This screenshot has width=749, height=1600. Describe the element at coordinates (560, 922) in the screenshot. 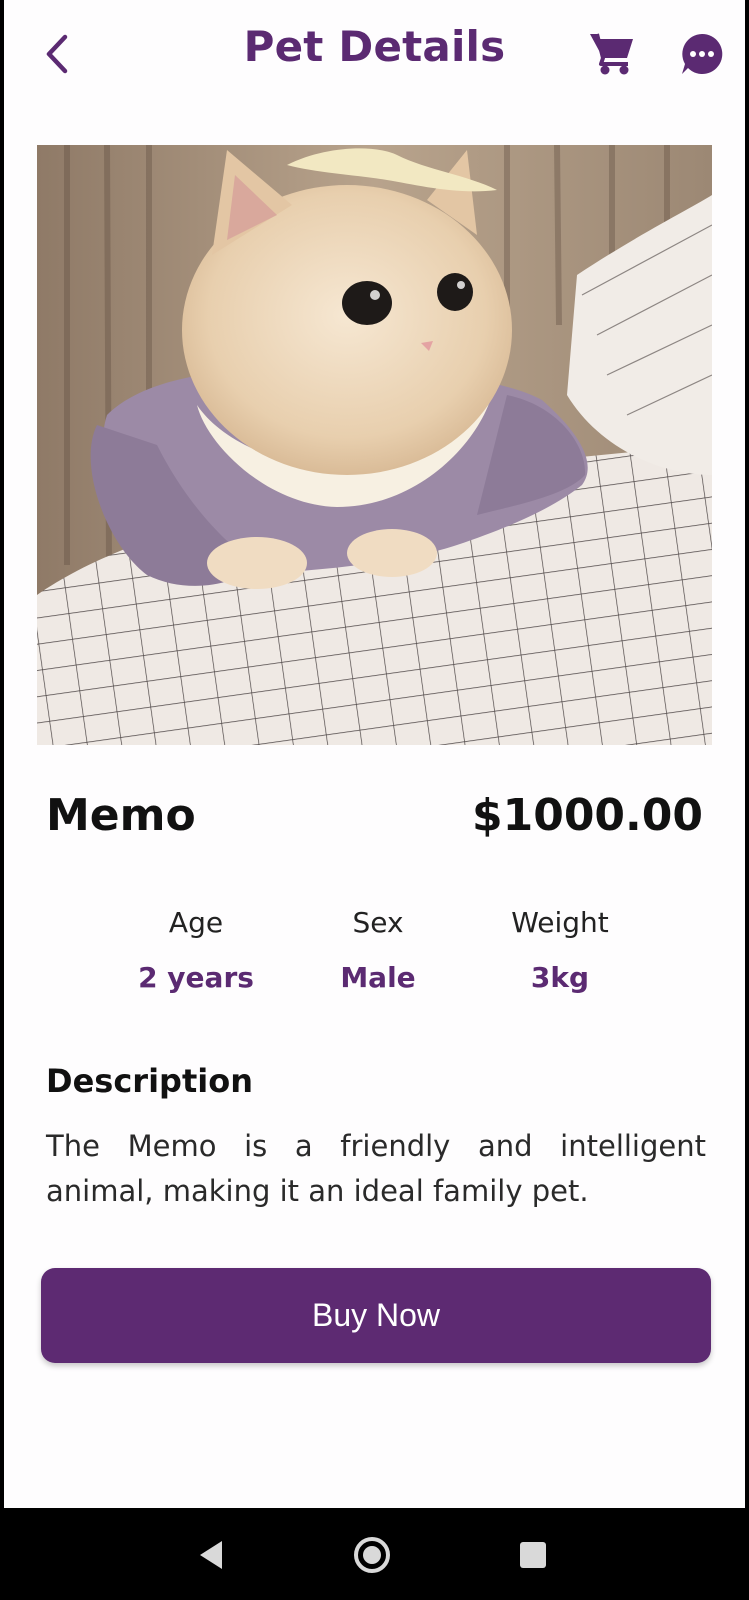

I see `stat-label: Weight` at that location.